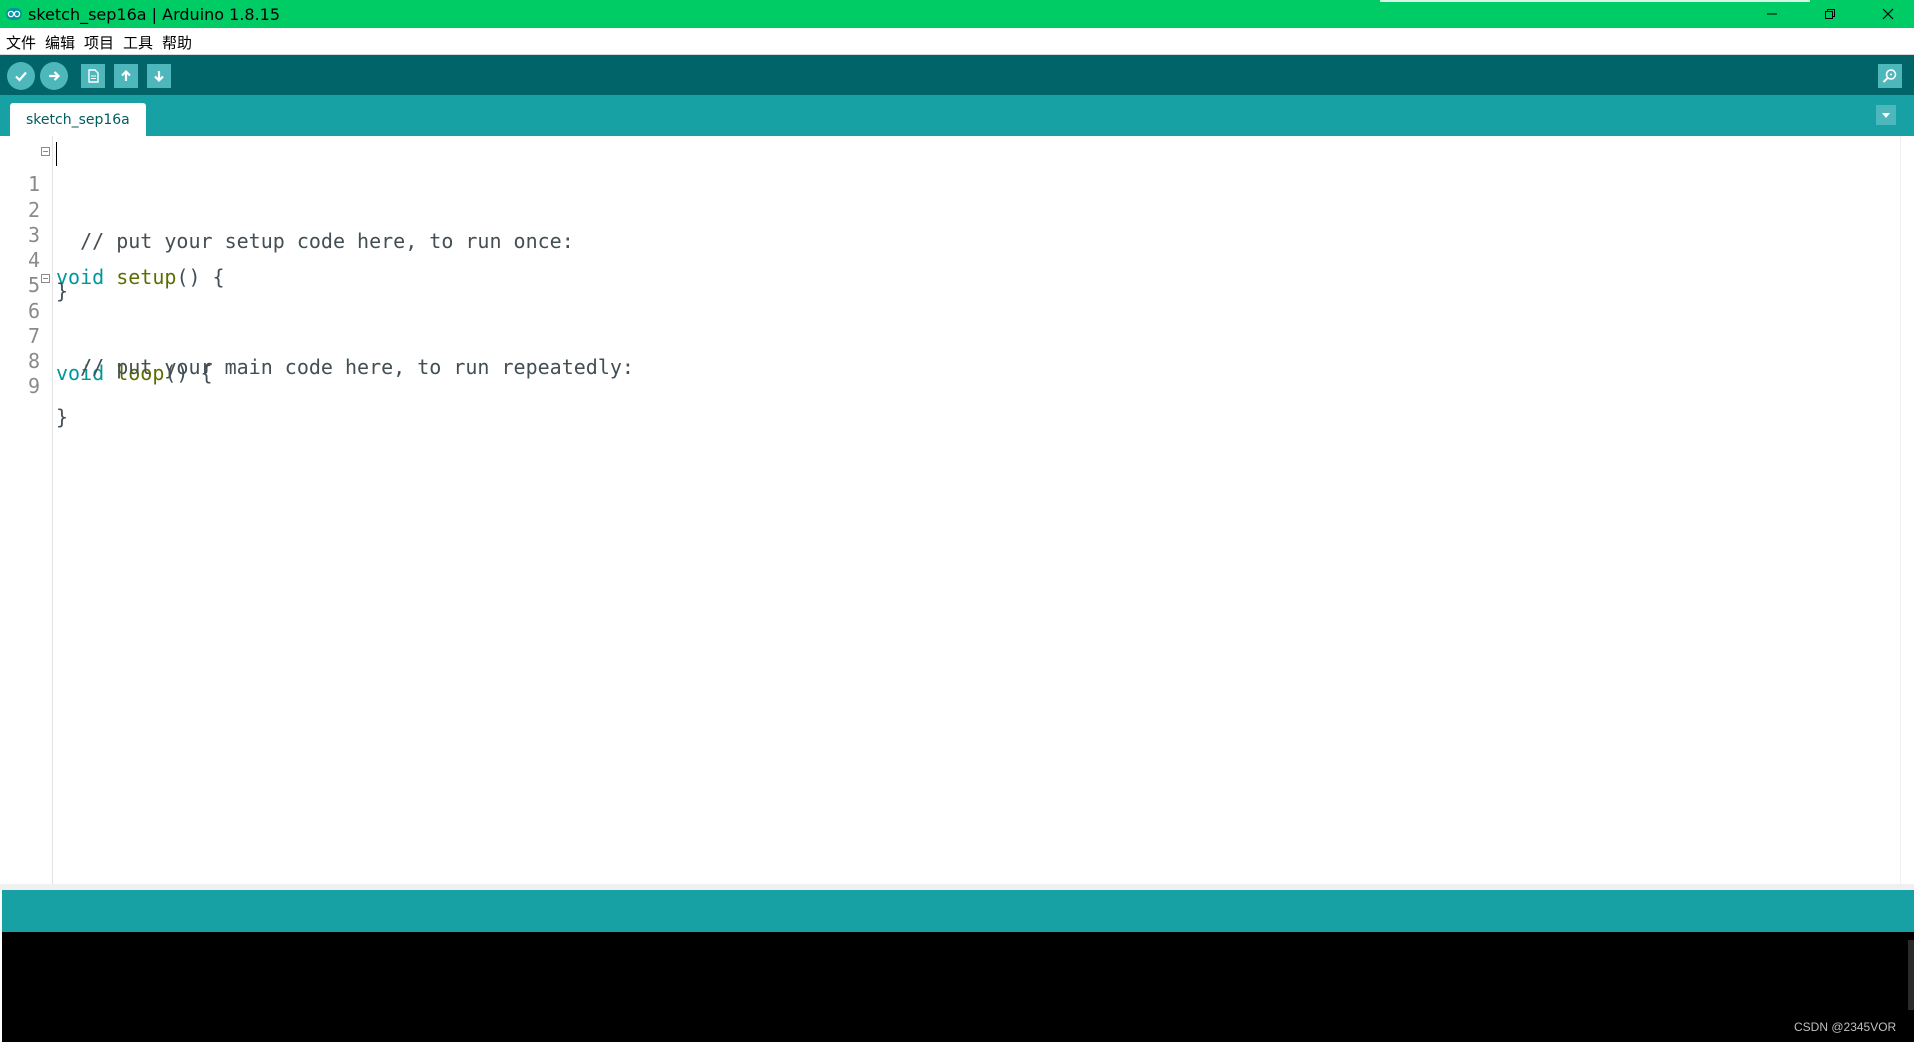  I want to click on serial-monitor-button, so click(1890, 76).